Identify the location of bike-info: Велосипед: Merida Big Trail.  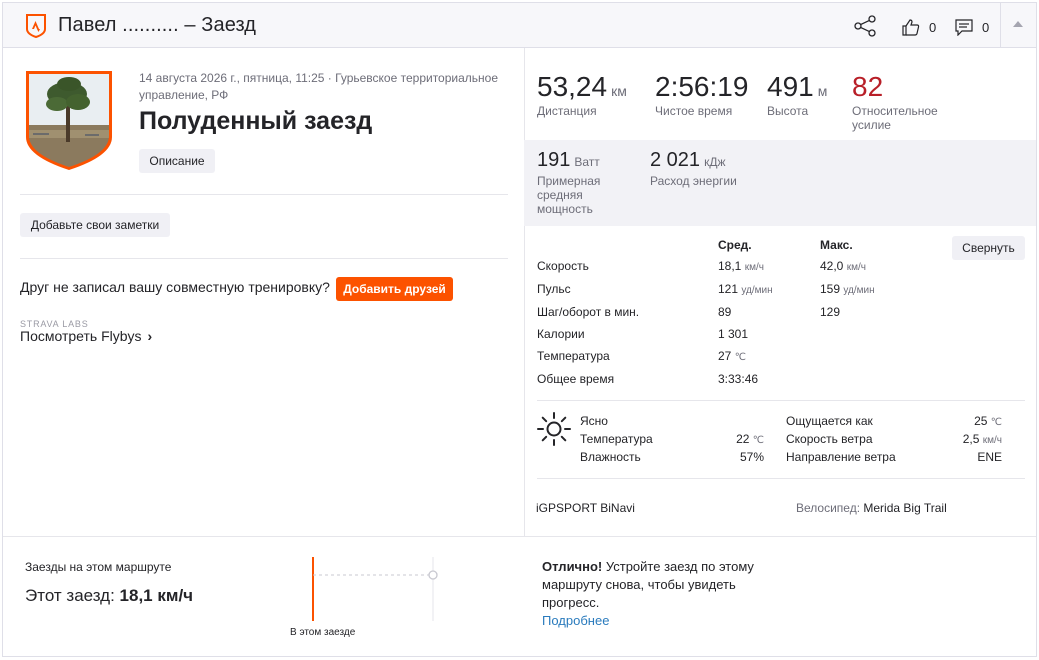
(871, 508).